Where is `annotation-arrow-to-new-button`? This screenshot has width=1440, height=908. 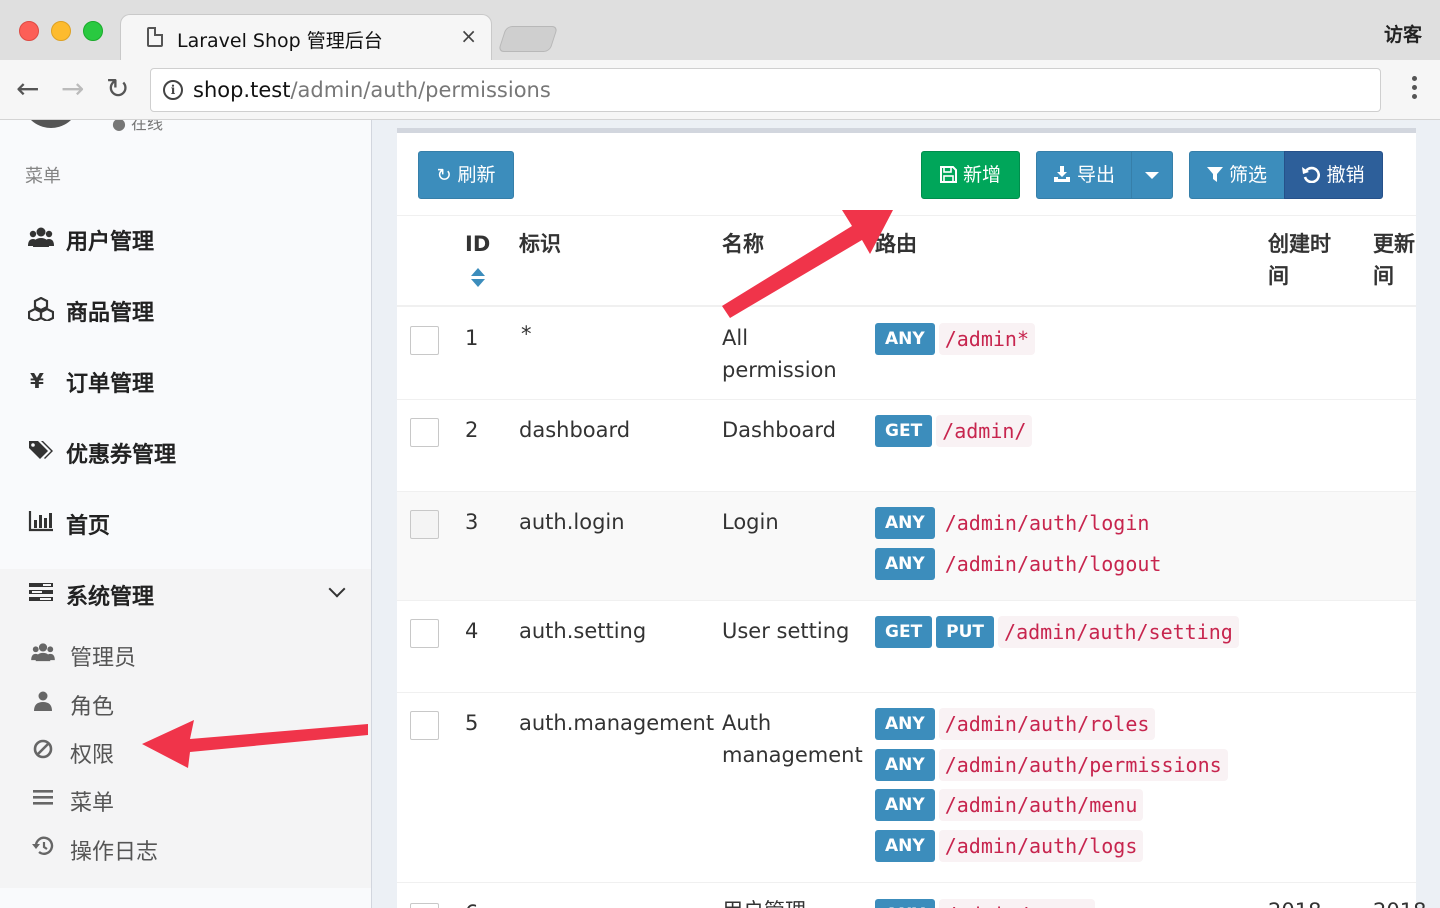
annotation-arrow-to-new-button is located at coordinates (807, 264).